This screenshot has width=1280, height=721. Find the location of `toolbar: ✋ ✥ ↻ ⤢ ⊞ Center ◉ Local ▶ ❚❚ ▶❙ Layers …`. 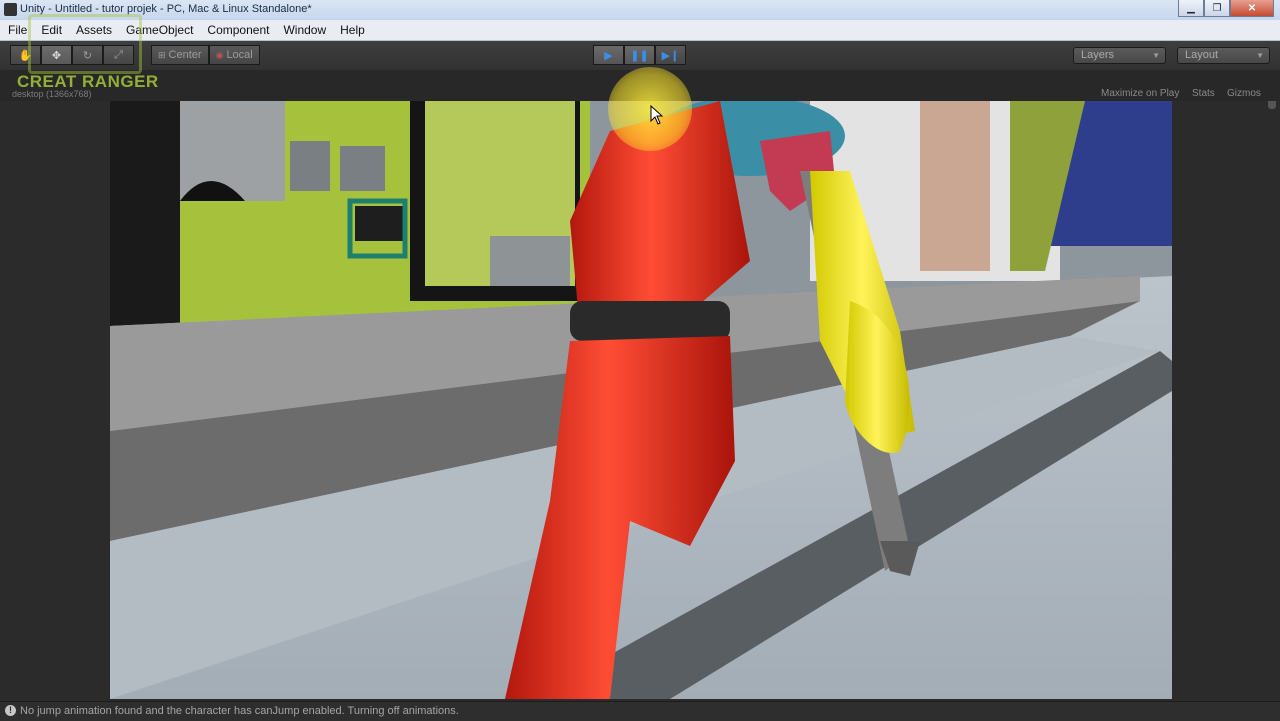

toolbar: ✋ ✥ ↻ ⤢ ⊞ Center ◉ Local ▶ ❚❚ ▶❙ Layers … is located at coordinates (640, 75).